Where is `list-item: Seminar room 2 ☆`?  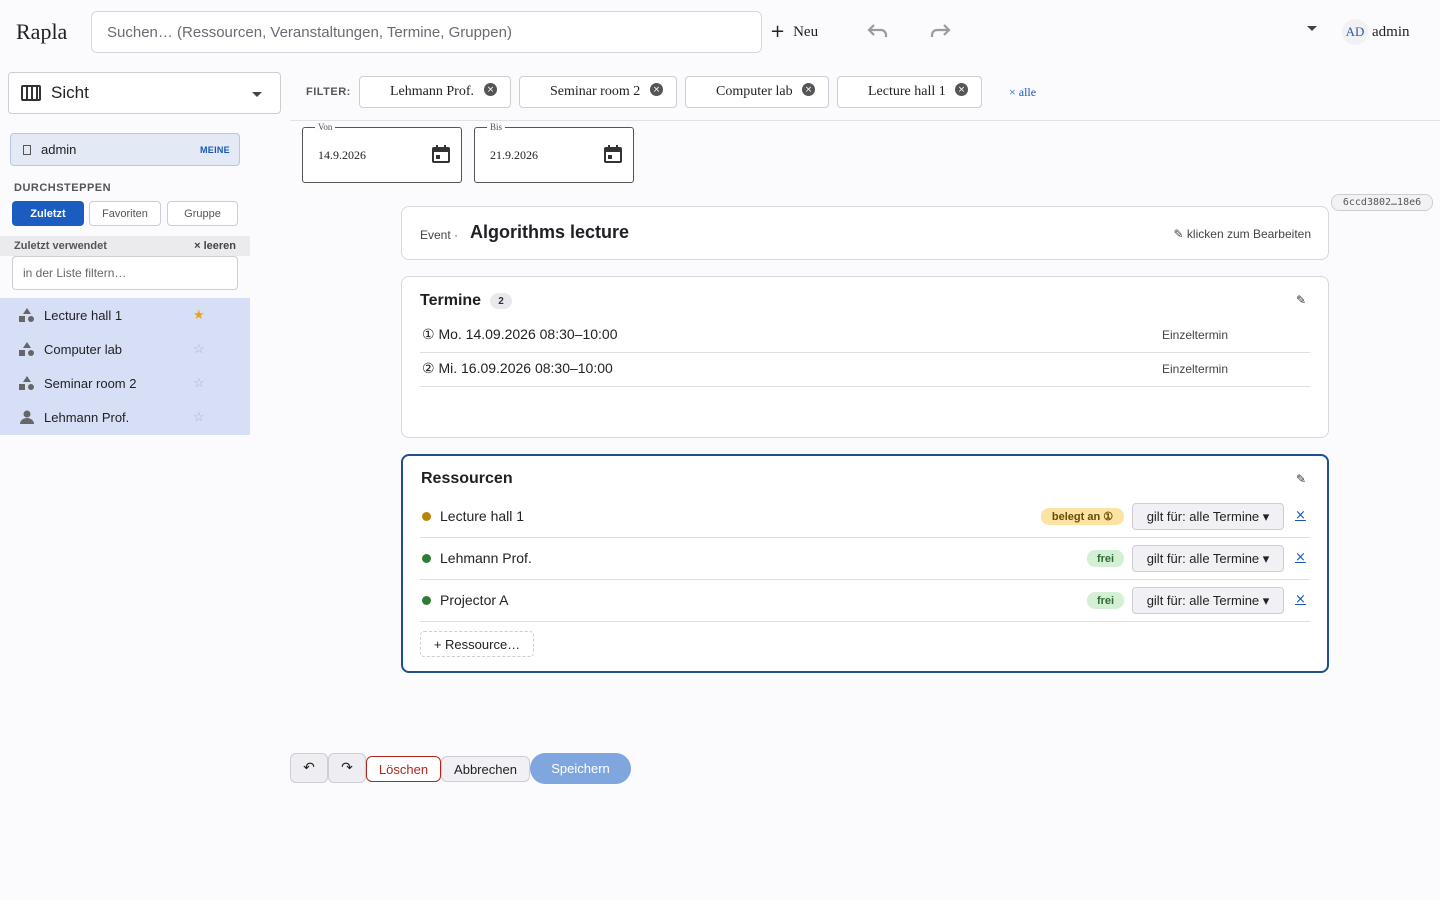 list-item: Seminar room 2 ☆ is located at coordinates (125, 383).